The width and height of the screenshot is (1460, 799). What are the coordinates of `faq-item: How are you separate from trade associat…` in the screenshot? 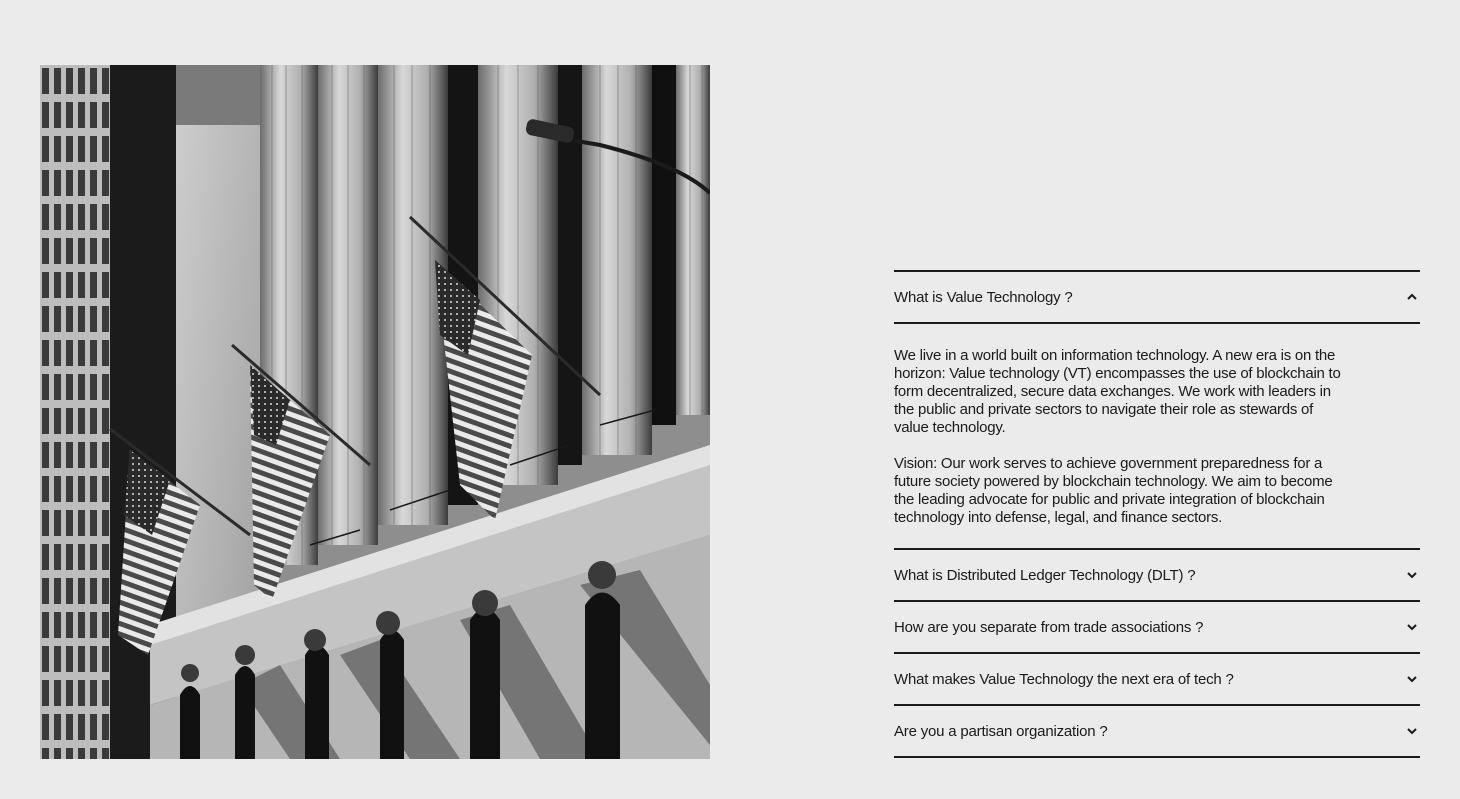 It's located at (1157, 626).